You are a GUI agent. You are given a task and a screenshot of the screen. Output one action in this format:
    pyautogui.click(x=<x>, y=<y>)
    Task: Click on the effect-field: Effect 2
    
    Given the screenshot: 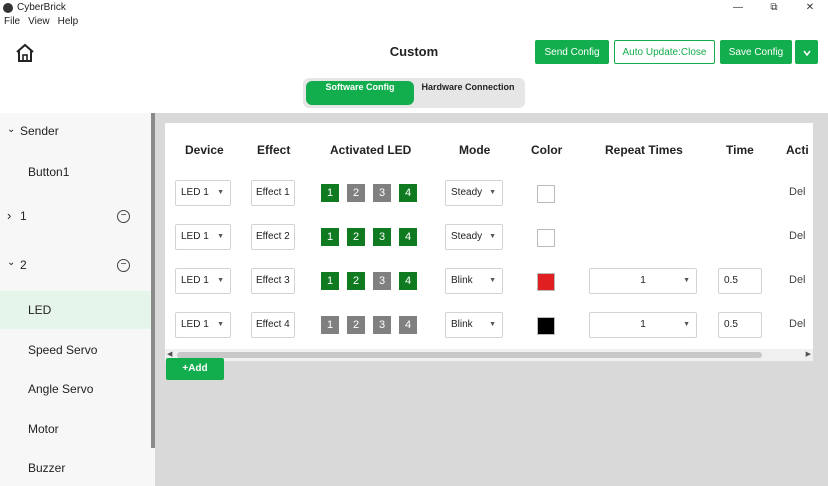 What is the action you would take?
    pyautogui.click(x=273, y=237)
    